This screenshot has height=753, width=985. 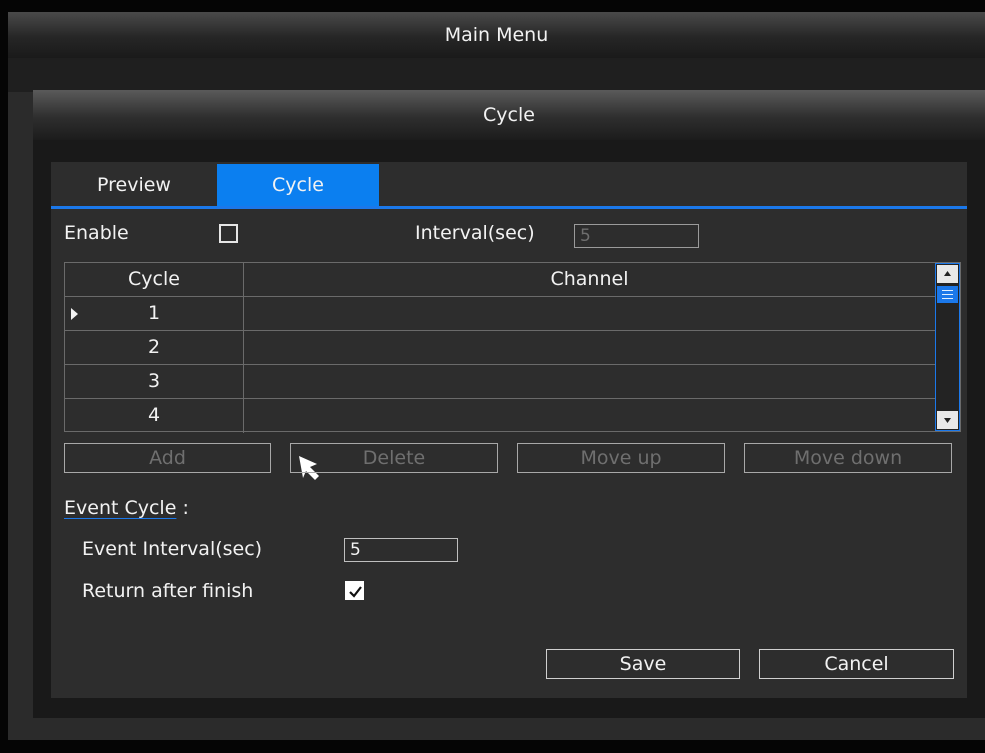 What do you see at coordinates (168, 591) in the screenshot?
I see `return-after-finish-label: Return after finish` at bounding box center [168, 591].